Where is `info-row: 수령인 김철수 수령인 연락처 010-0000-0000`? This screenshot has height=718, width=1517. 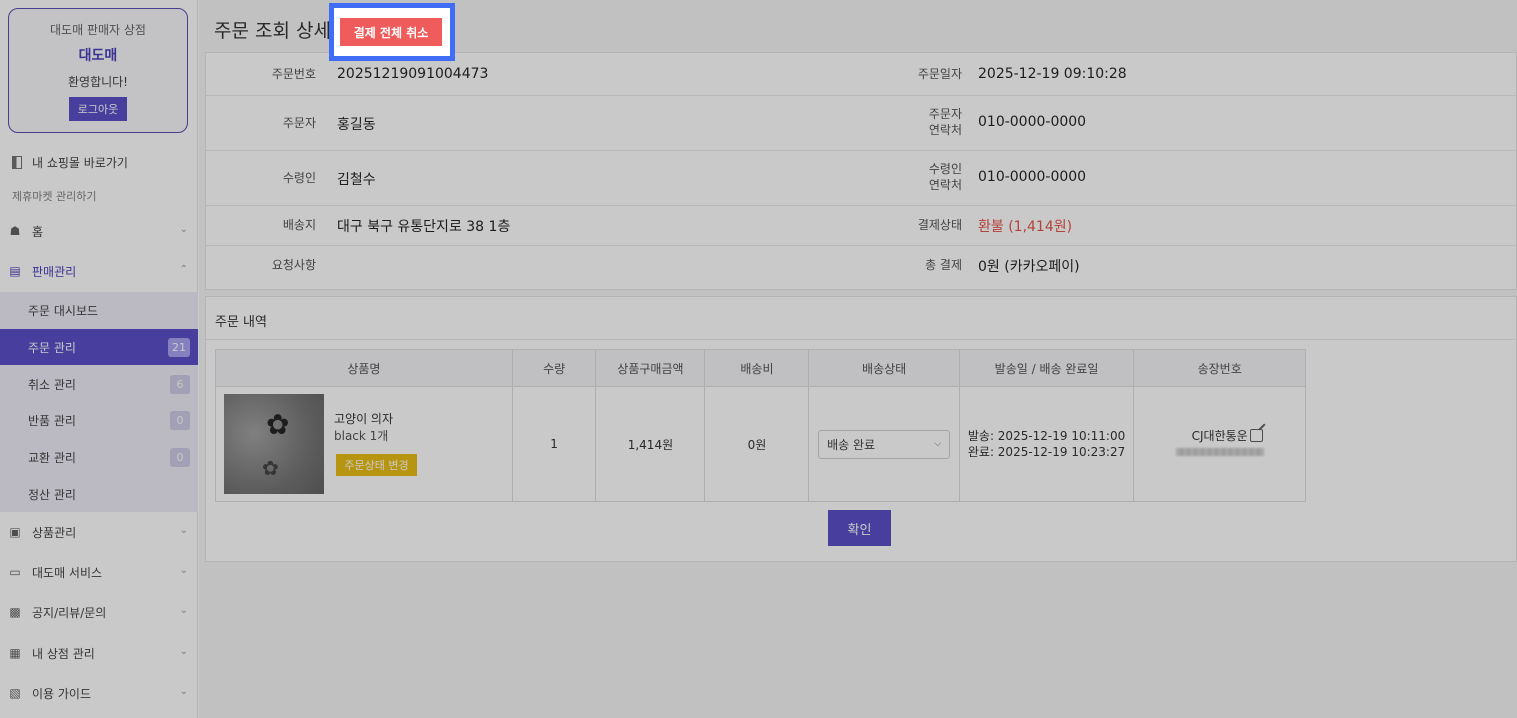 info-row: 수령인 김철수 수령인 연락처 010-0000-0000 is located at coordinates (861, 178).